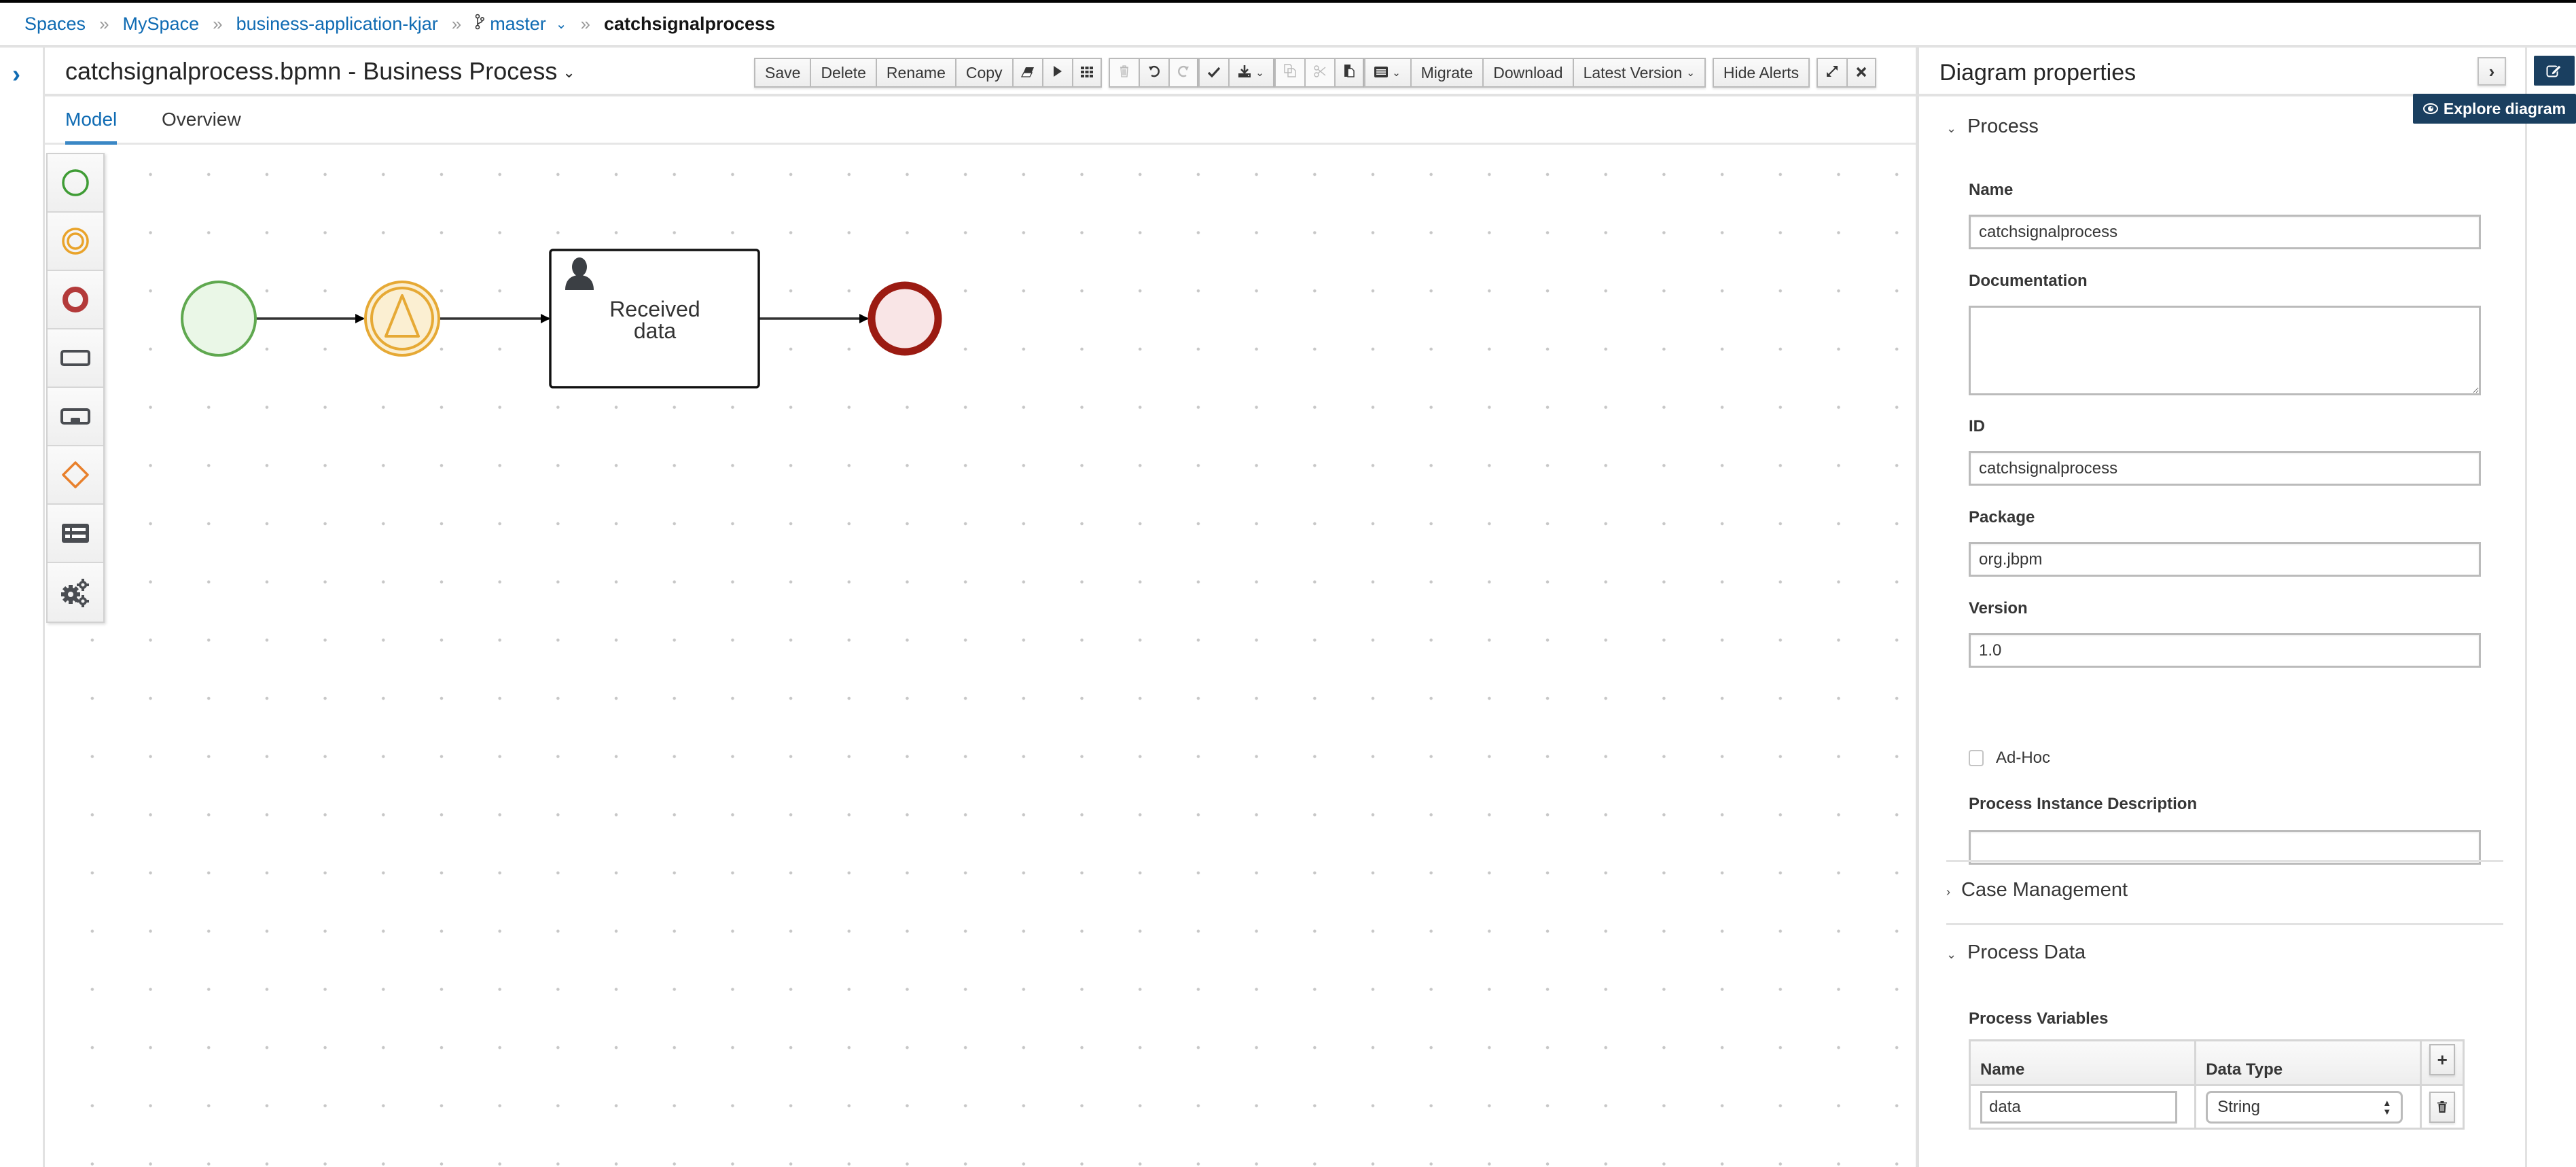 The width and height of the screenshot is (2576, 1167). I want to click on variable-actions-cell, so click(2442, 1107).